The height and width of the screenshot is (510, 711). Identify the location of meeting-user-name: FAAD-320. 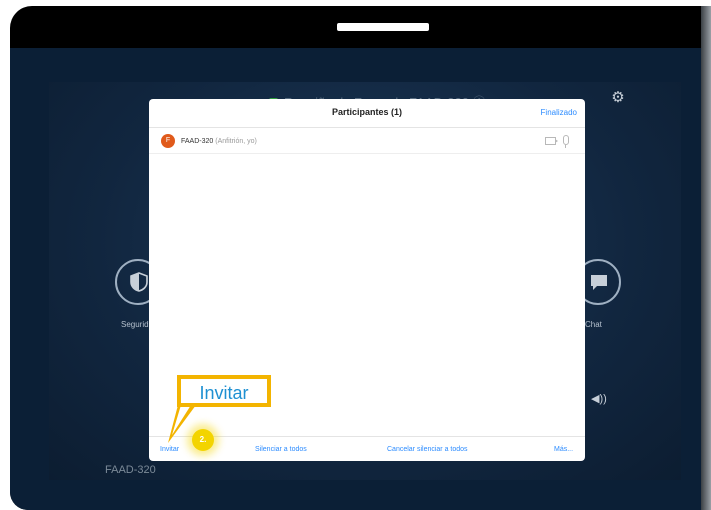
(130, 470).